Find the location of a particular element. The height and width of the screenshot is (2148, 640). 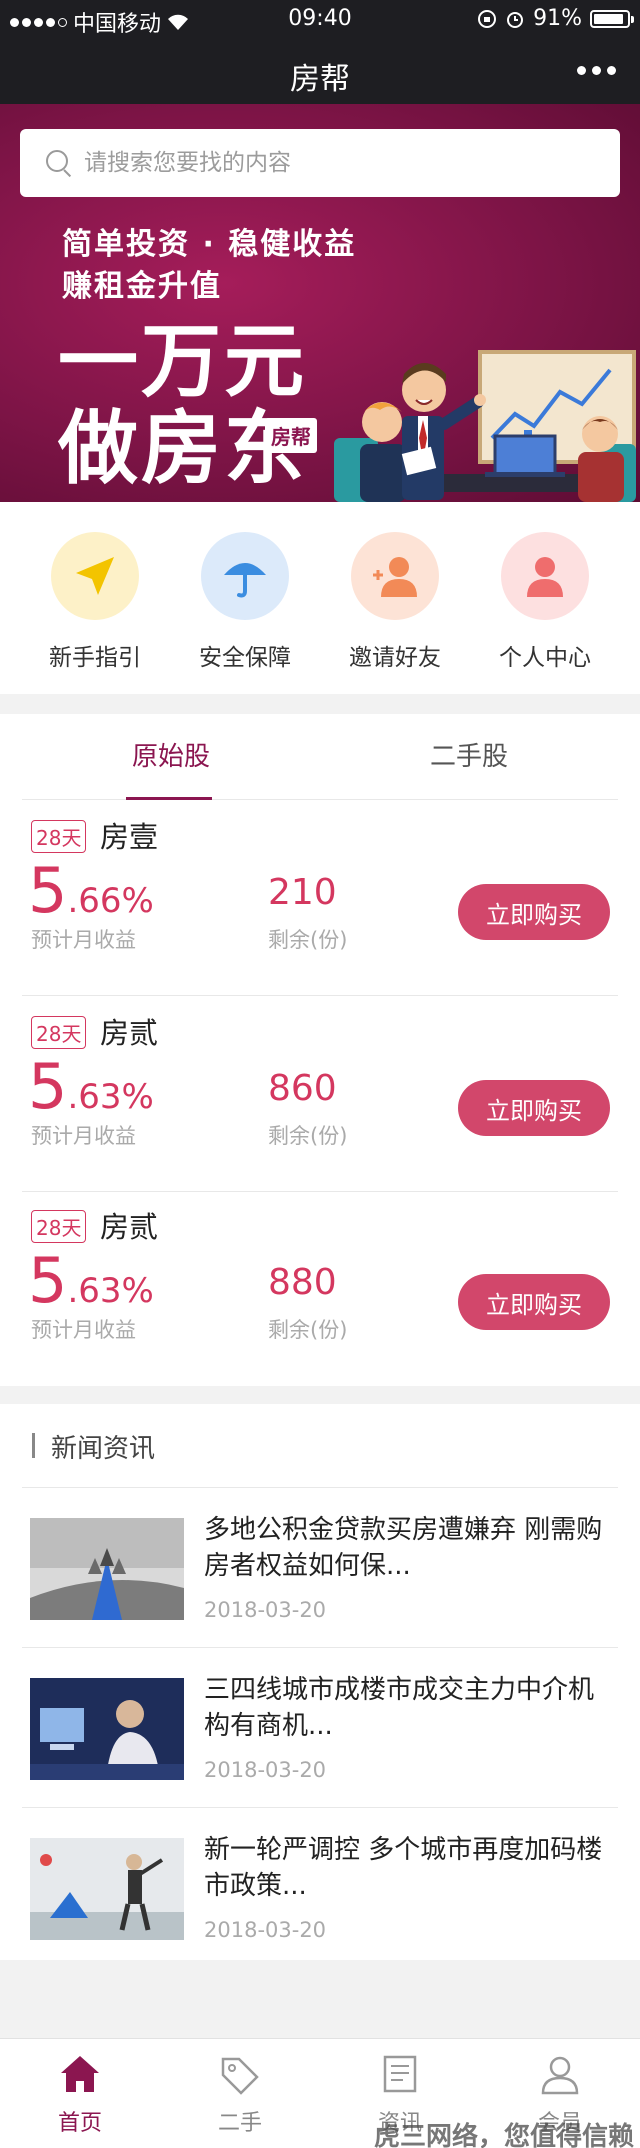

news-item: 多地公积金贷款买房遭嫌弃 刚需购房者权益如何保... 2018-03-20 is located at coordinates (320, 1568).